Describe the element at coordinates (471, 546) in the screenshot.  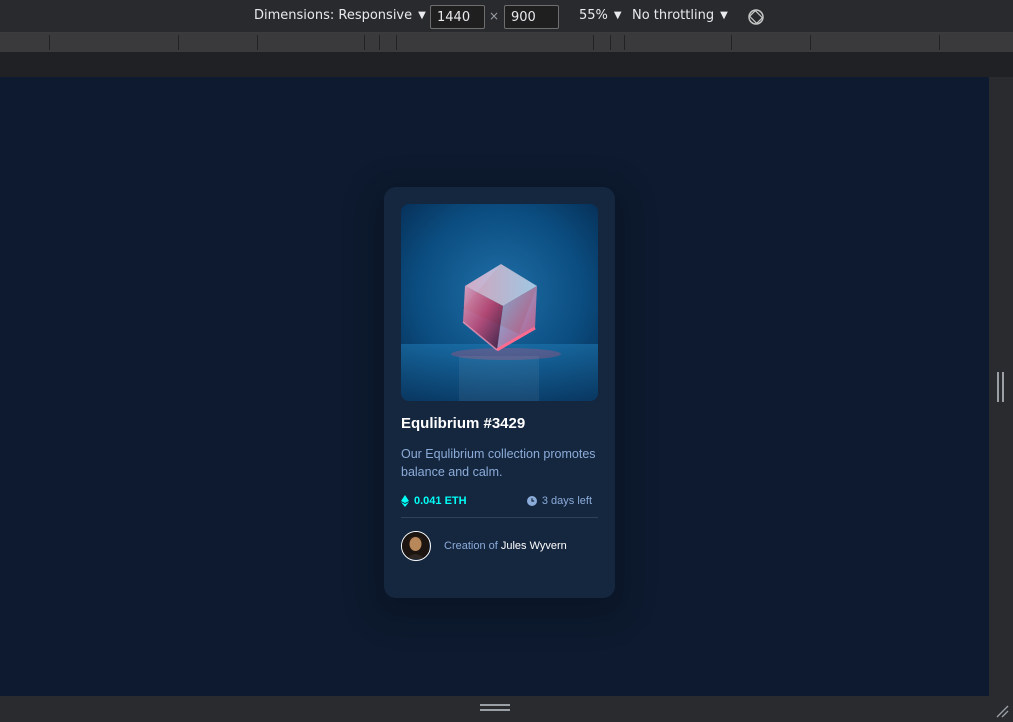
I see `creation-prefix: Creation of` at that location.